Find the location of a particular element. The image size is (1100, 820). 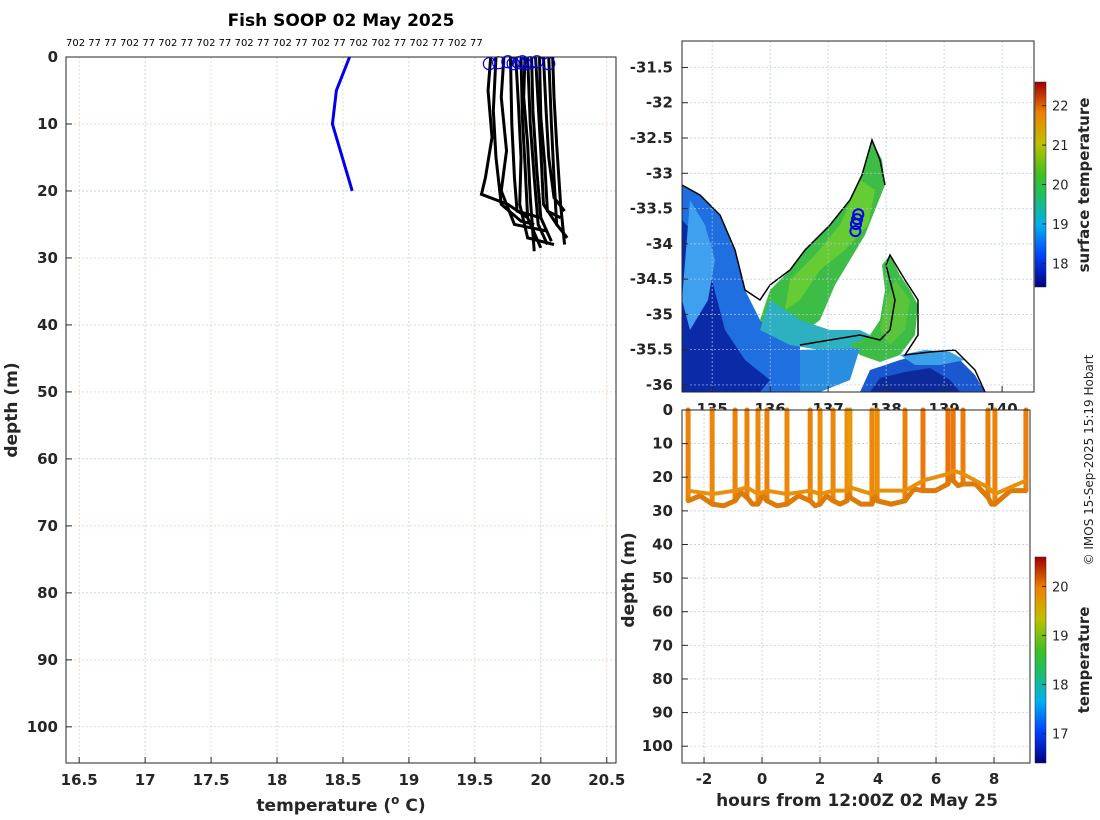

time-tick-label: 8 is located at coordinates (994, 779).